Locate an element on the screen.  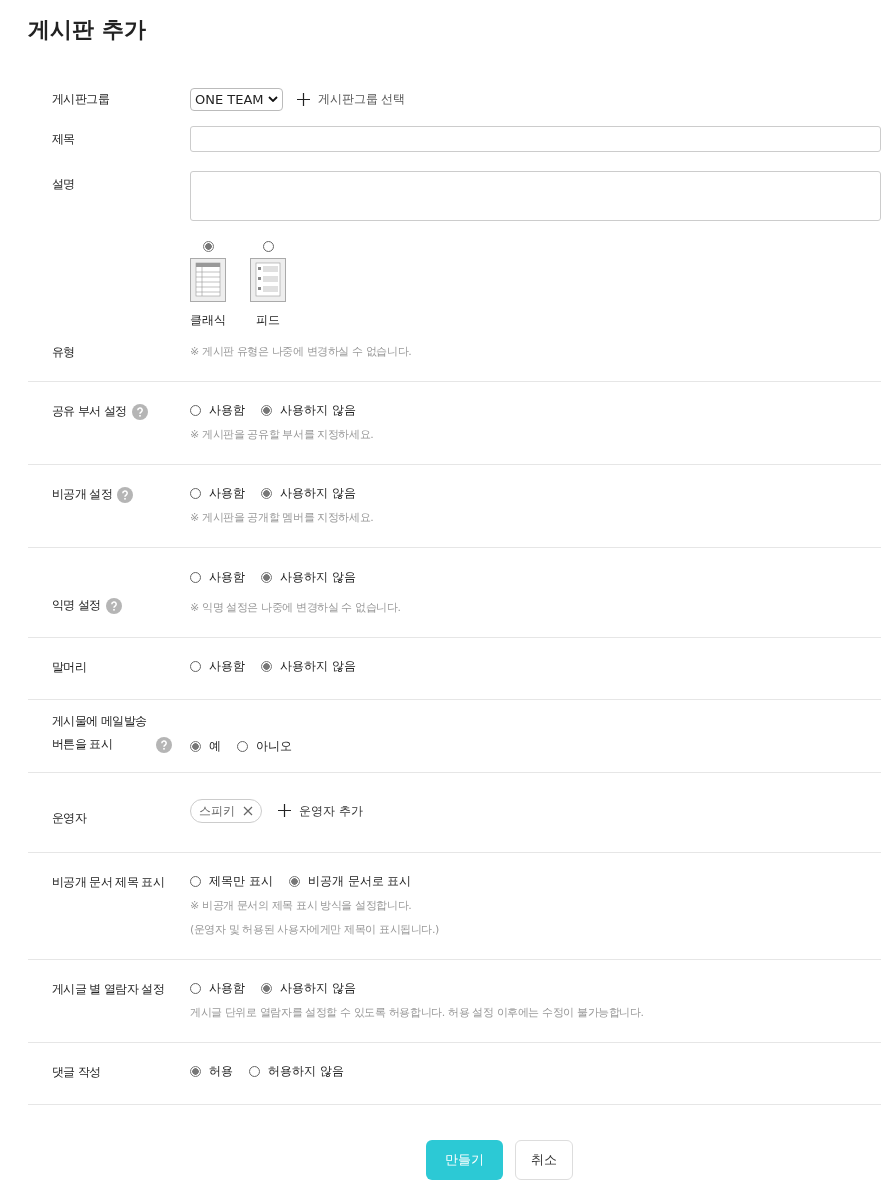
field-label: 게시판그룹 is located at coordinates (80, 99).